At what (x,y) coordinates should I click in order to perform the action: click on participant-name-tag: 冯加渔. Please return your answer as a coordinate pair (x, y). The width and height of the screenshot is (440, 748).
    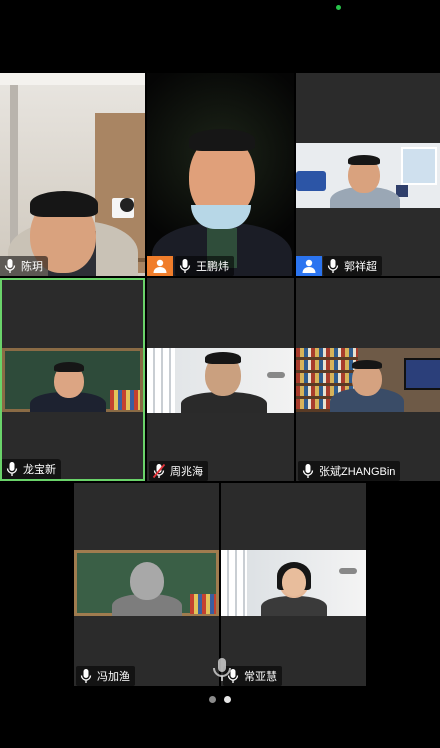
    Looking at the image, I should click on (105, 676).